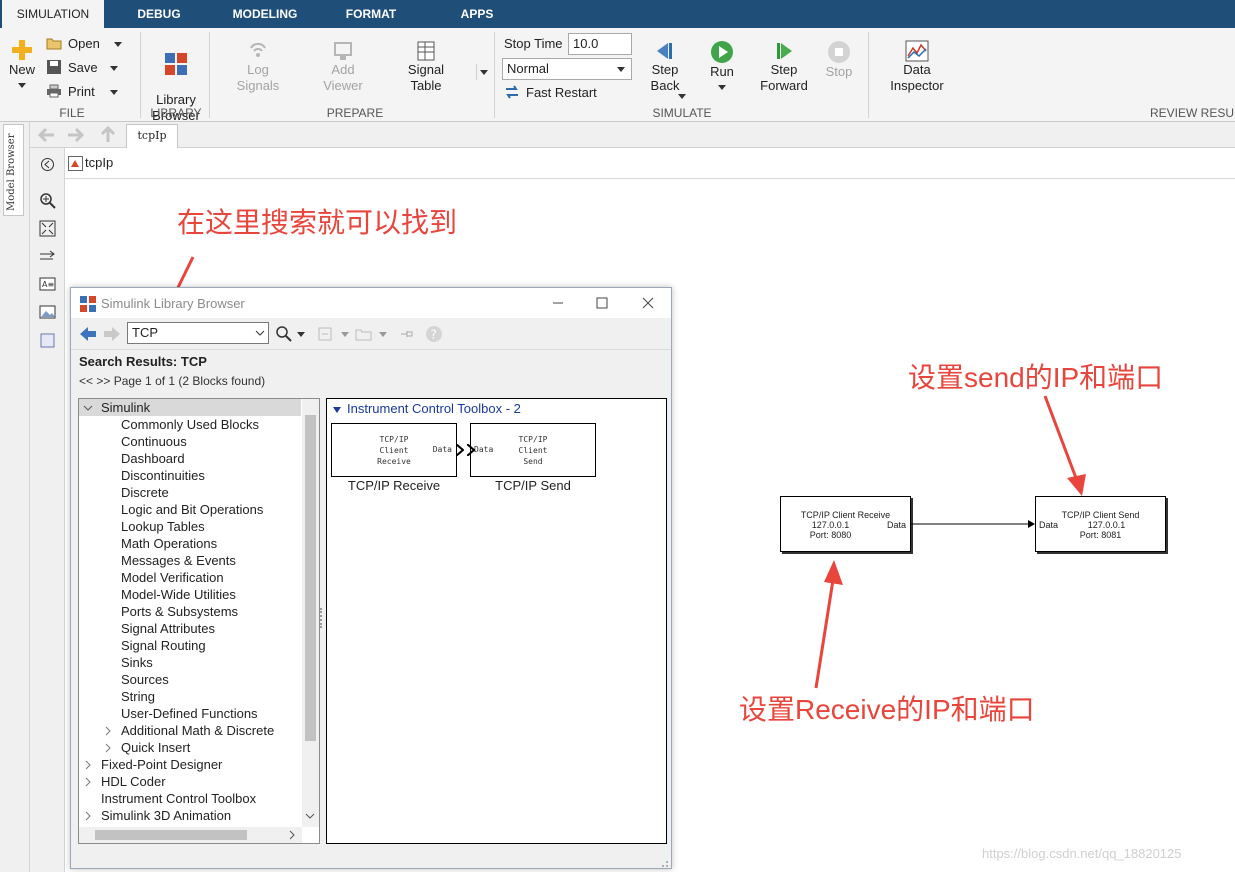  I want to click on results-pager: << >> Page 1 of 1 (2 Blocks found), so click(172, 381).